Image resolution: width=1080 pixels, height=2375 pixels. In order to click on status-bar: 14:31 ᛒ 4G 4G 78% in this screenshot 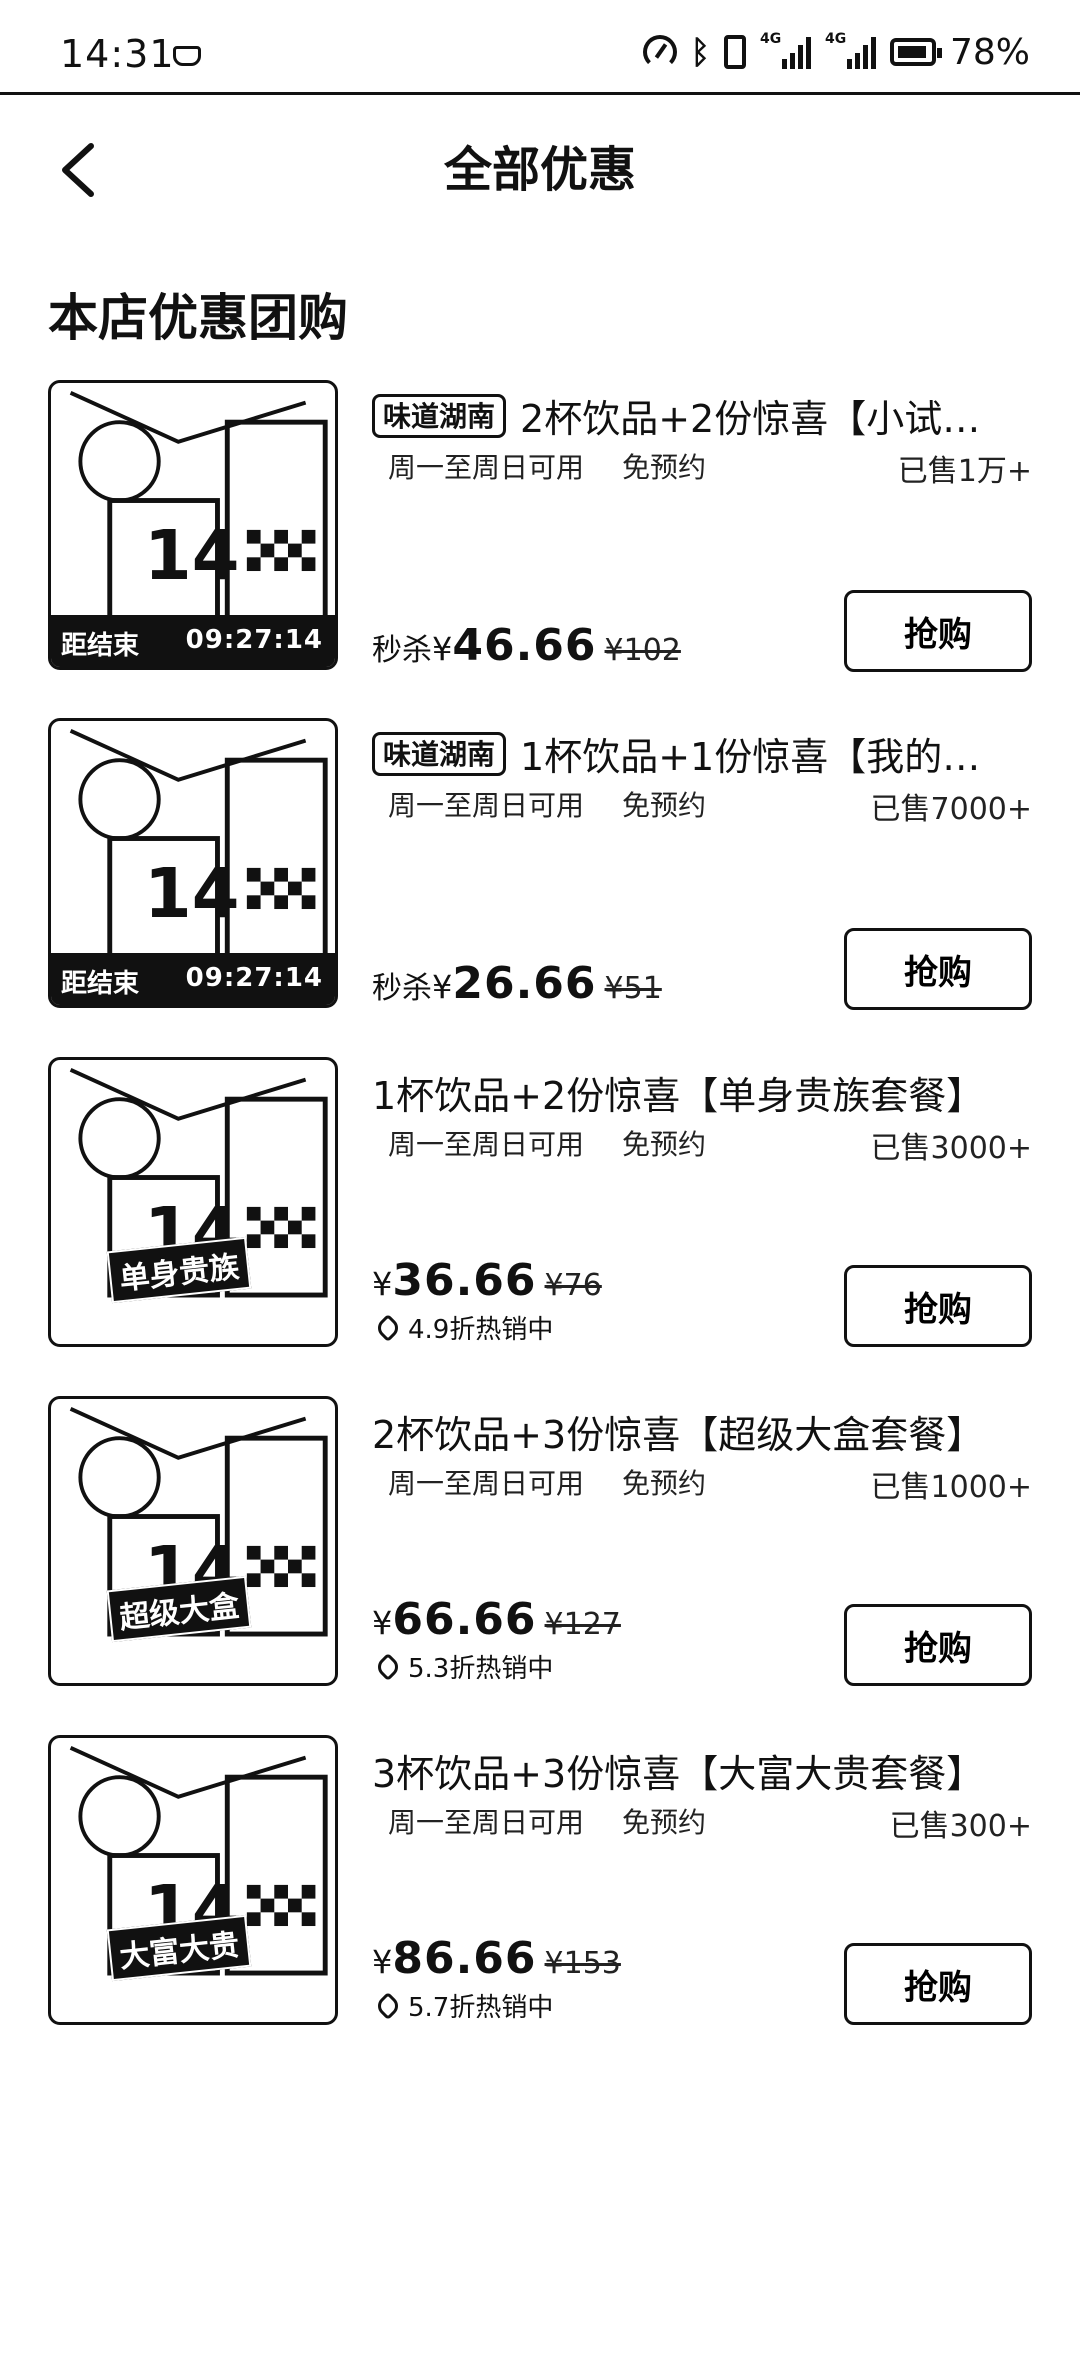, I will do `click(540, 47)`.